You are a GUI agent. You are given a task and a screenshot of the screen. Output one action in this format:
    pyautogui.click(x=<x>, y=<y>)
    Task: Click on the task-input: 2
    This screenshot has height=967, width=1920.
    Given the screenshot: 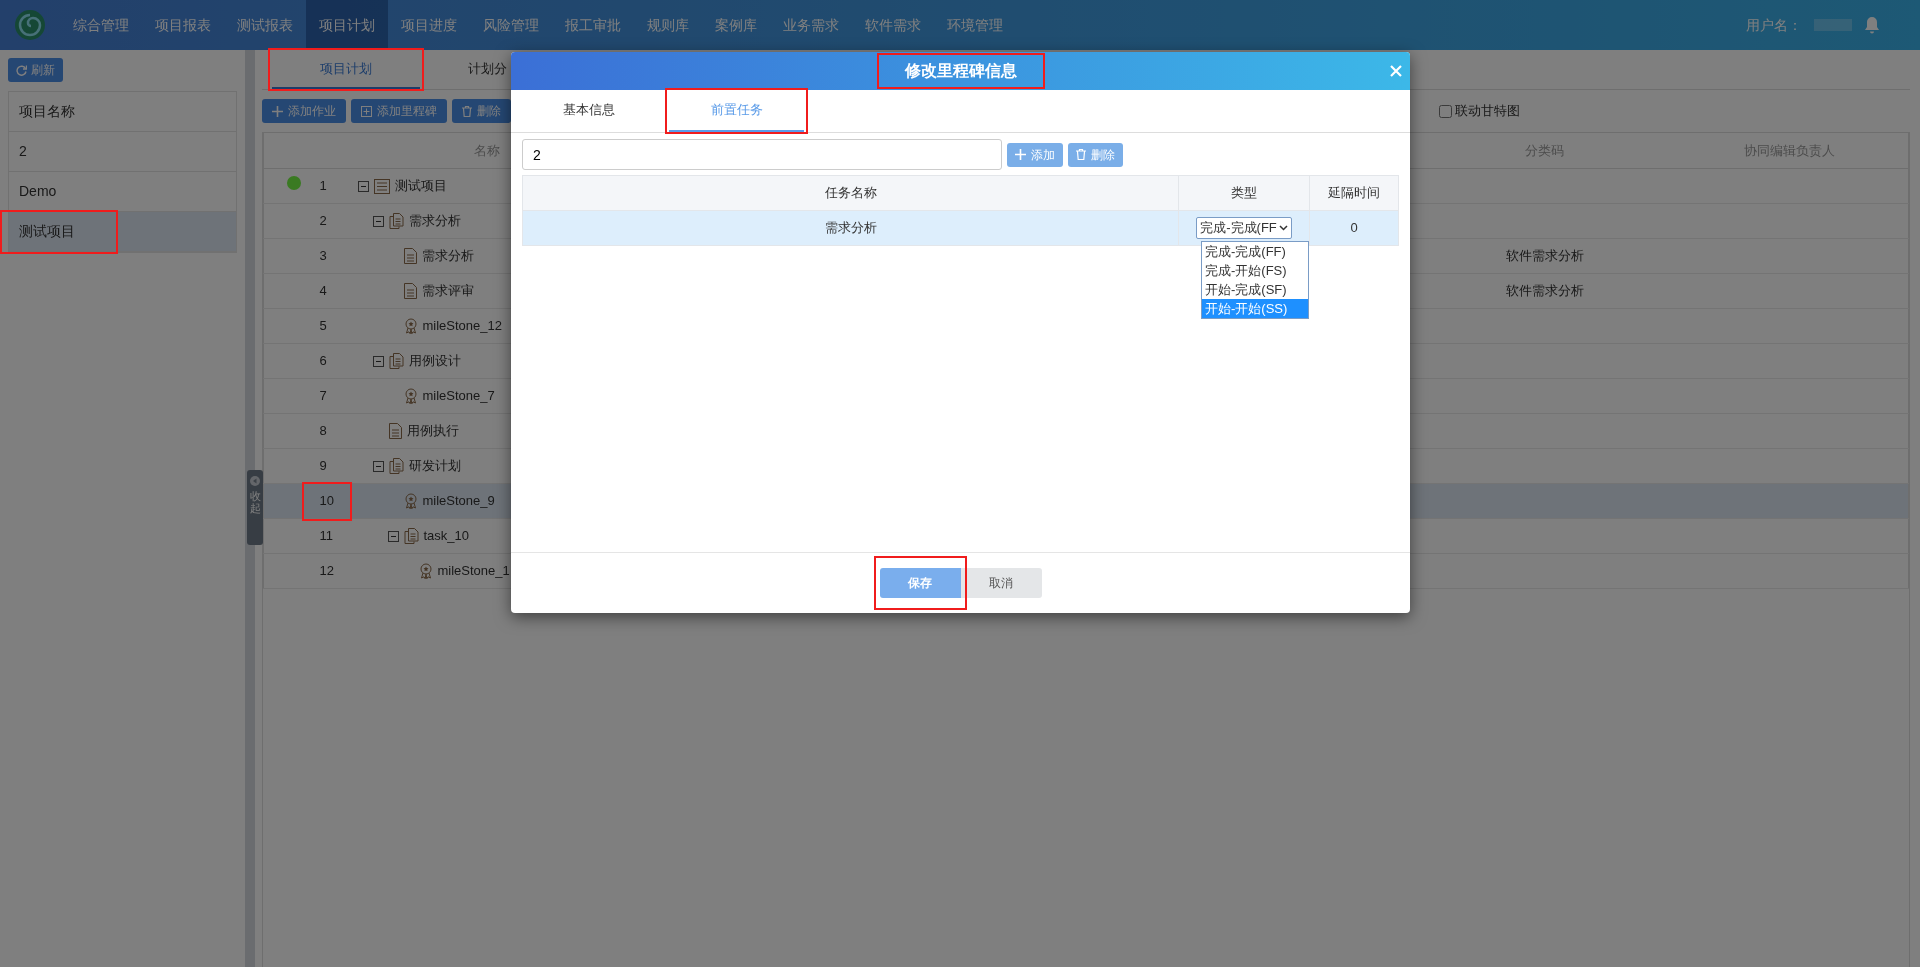 What is the action you would take?
    pyautogui.click(x=762, y=154)
    